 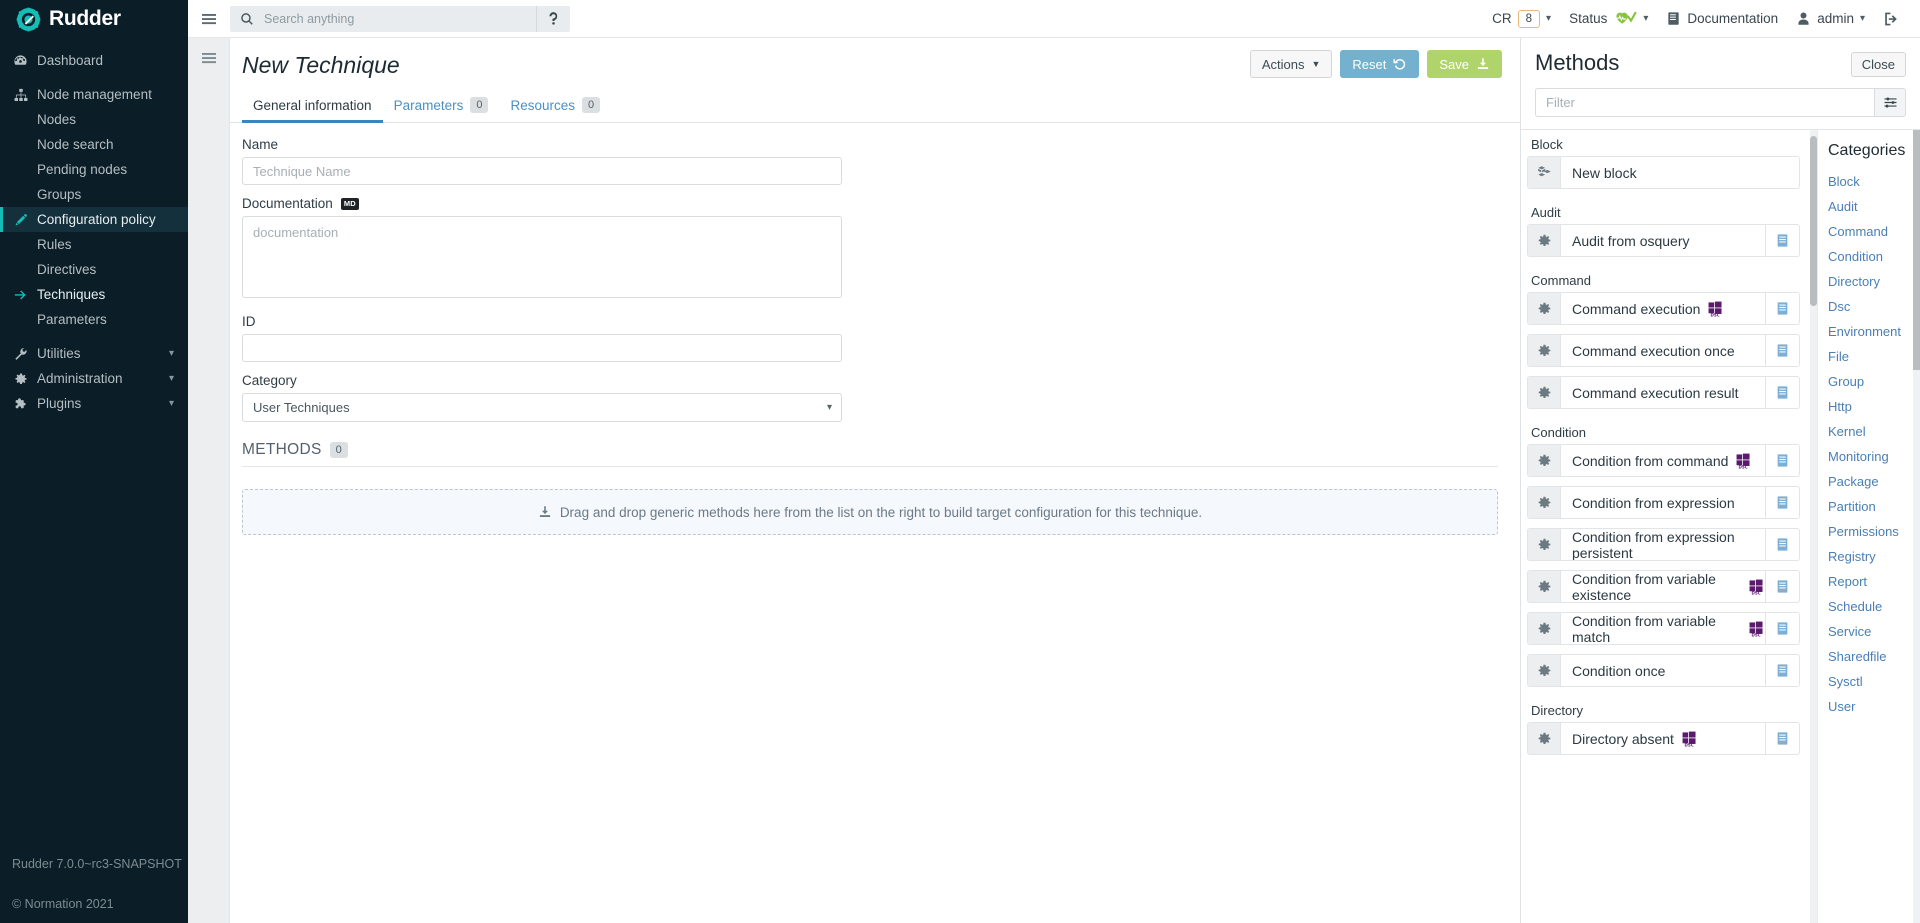 What do you see at coordinates (1870, 206) in the screenshot?
I see `category-link: Audit` at bounding box center [1870, 206].